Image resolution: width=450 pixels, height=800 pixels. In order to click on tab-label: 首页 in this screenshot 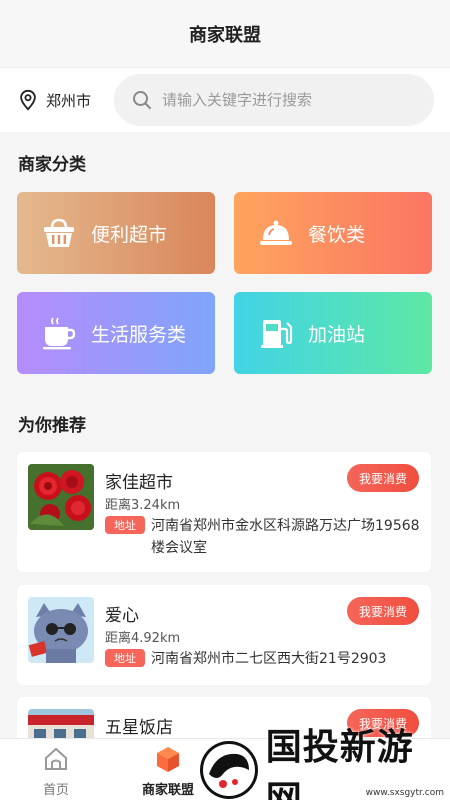, I will do `click(55, 790)`.